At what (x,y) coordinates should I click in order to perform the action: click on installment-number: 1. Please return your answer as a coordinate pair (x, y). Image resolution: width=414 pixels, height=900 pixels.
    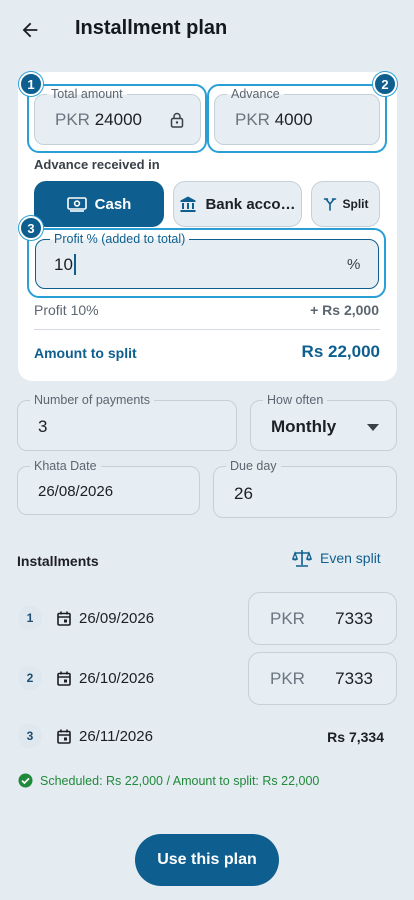
    Looking at the image, I should click on (30, 618).